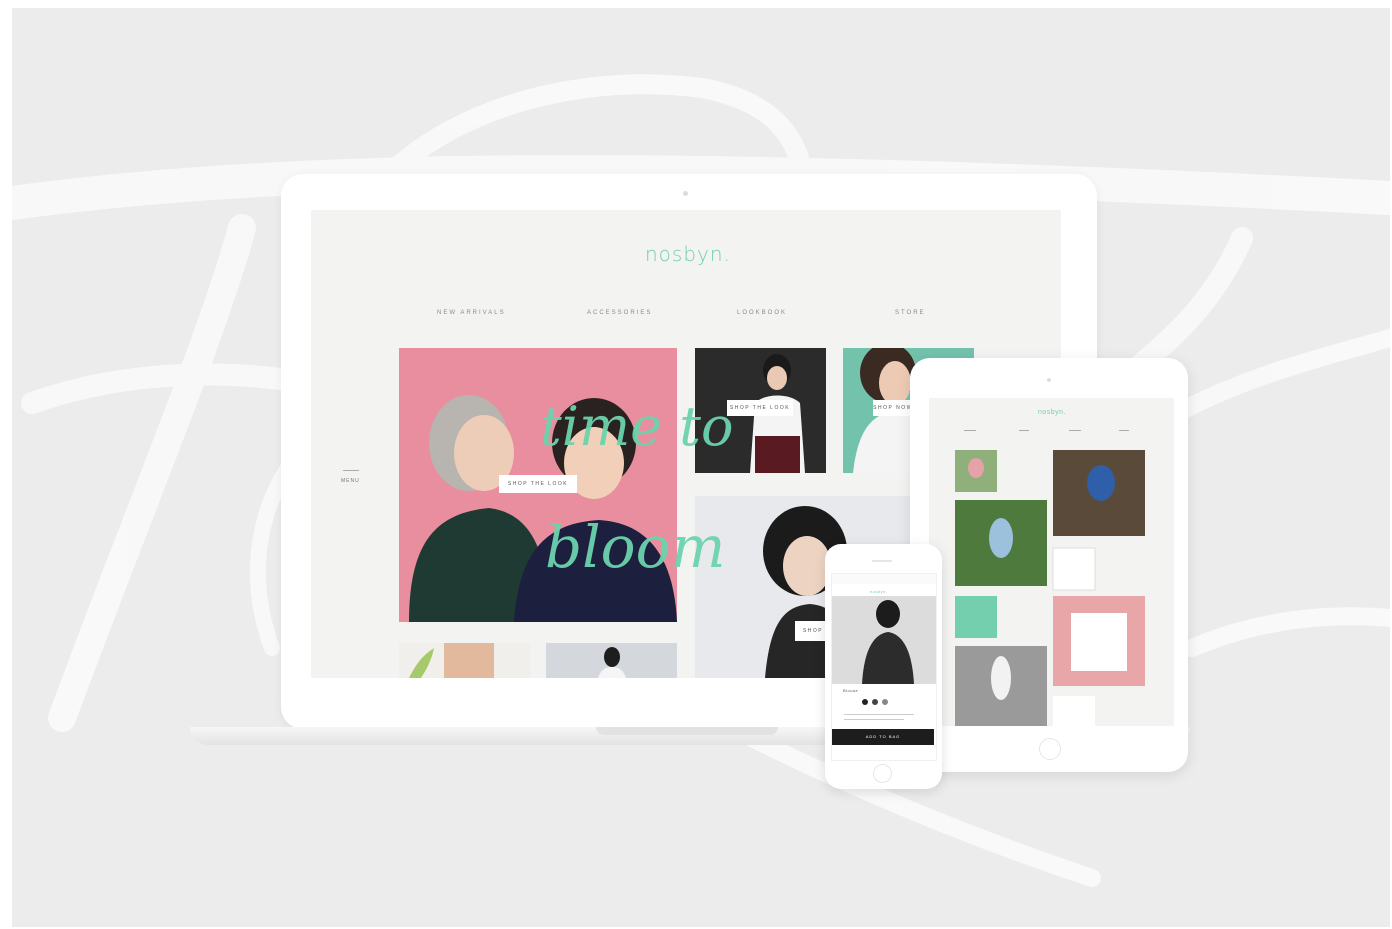 The image size is (1392, 929). What do you see at coordinates (350, 481) in the screenshot?
I see `side-menu-label: MENU` at bounding box center [350, 481].